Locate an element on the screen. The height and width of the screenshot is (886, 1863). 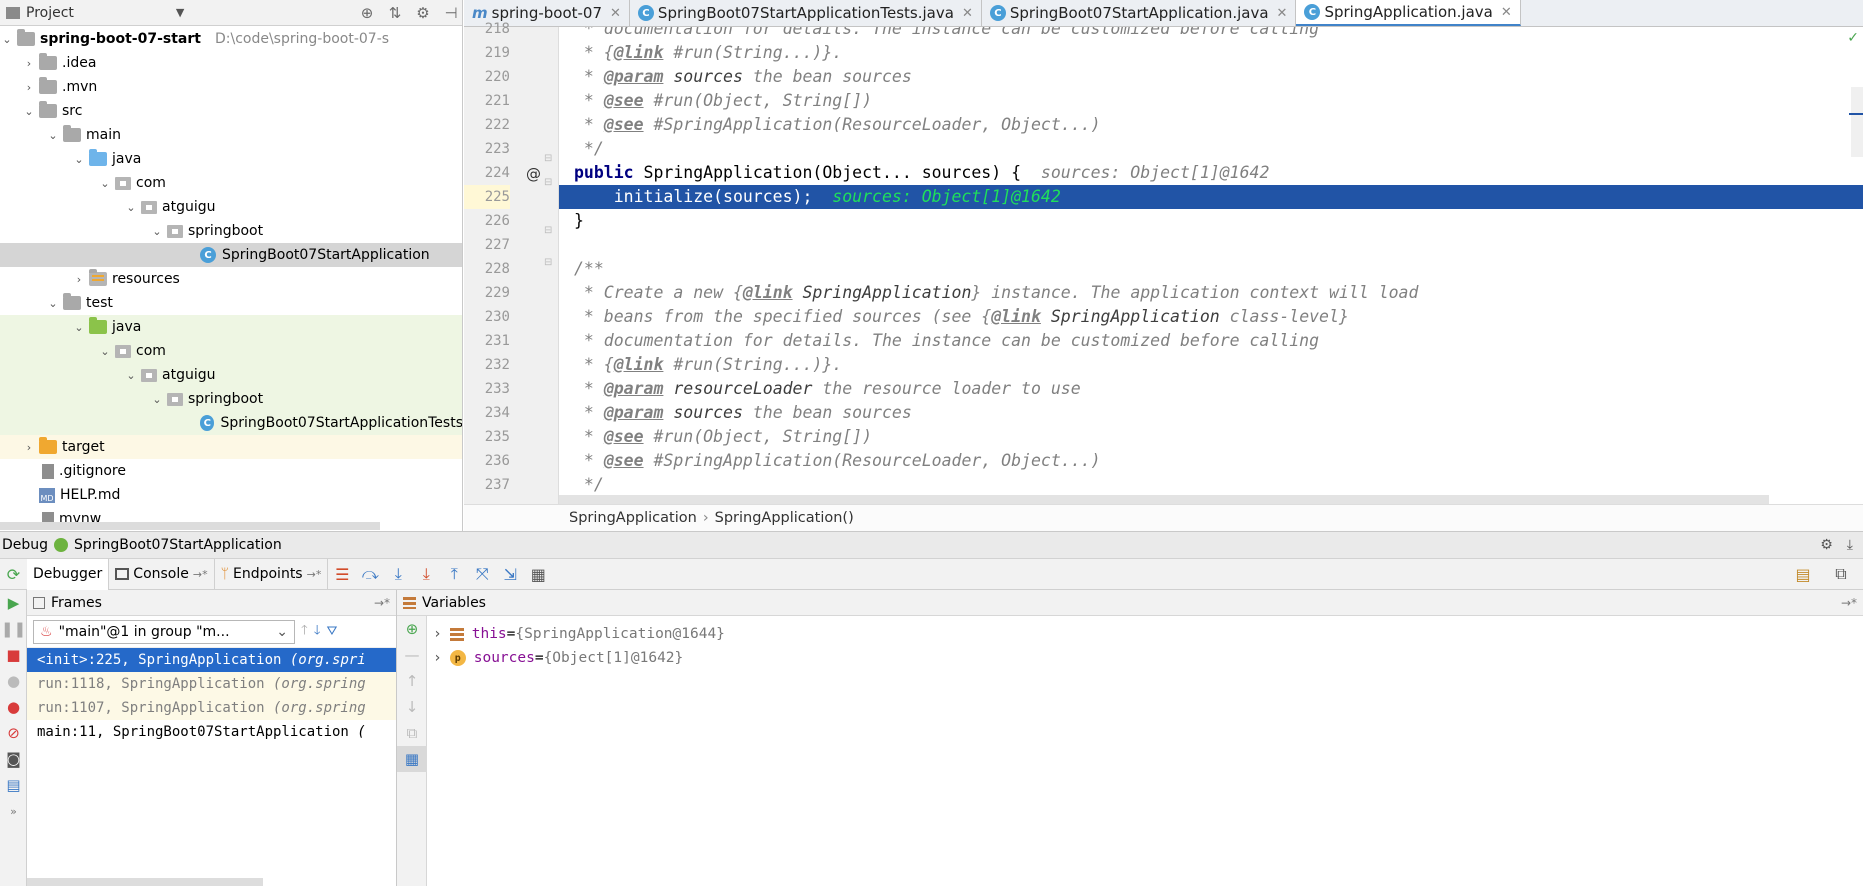
tree-item-test-java: ⌄ java is located at coordinates (231, 327).